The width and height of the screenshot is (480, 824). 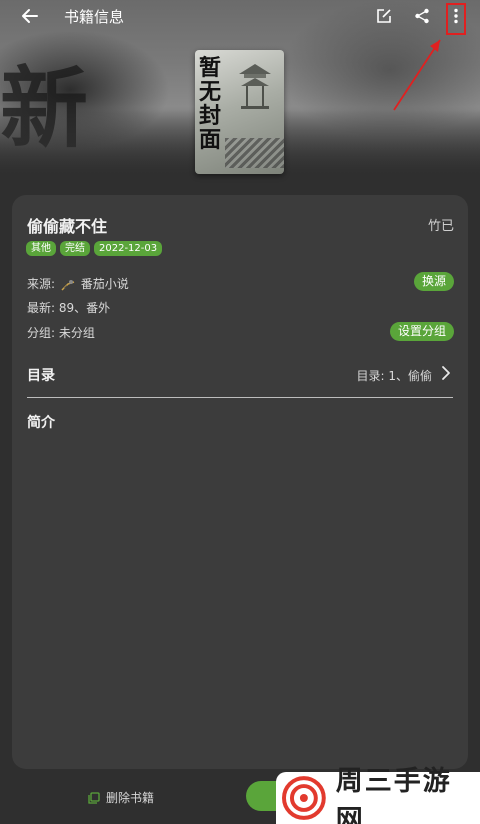 I want to click on cover-placeholder-text: 暂无封面, so click(x=210, y=104).